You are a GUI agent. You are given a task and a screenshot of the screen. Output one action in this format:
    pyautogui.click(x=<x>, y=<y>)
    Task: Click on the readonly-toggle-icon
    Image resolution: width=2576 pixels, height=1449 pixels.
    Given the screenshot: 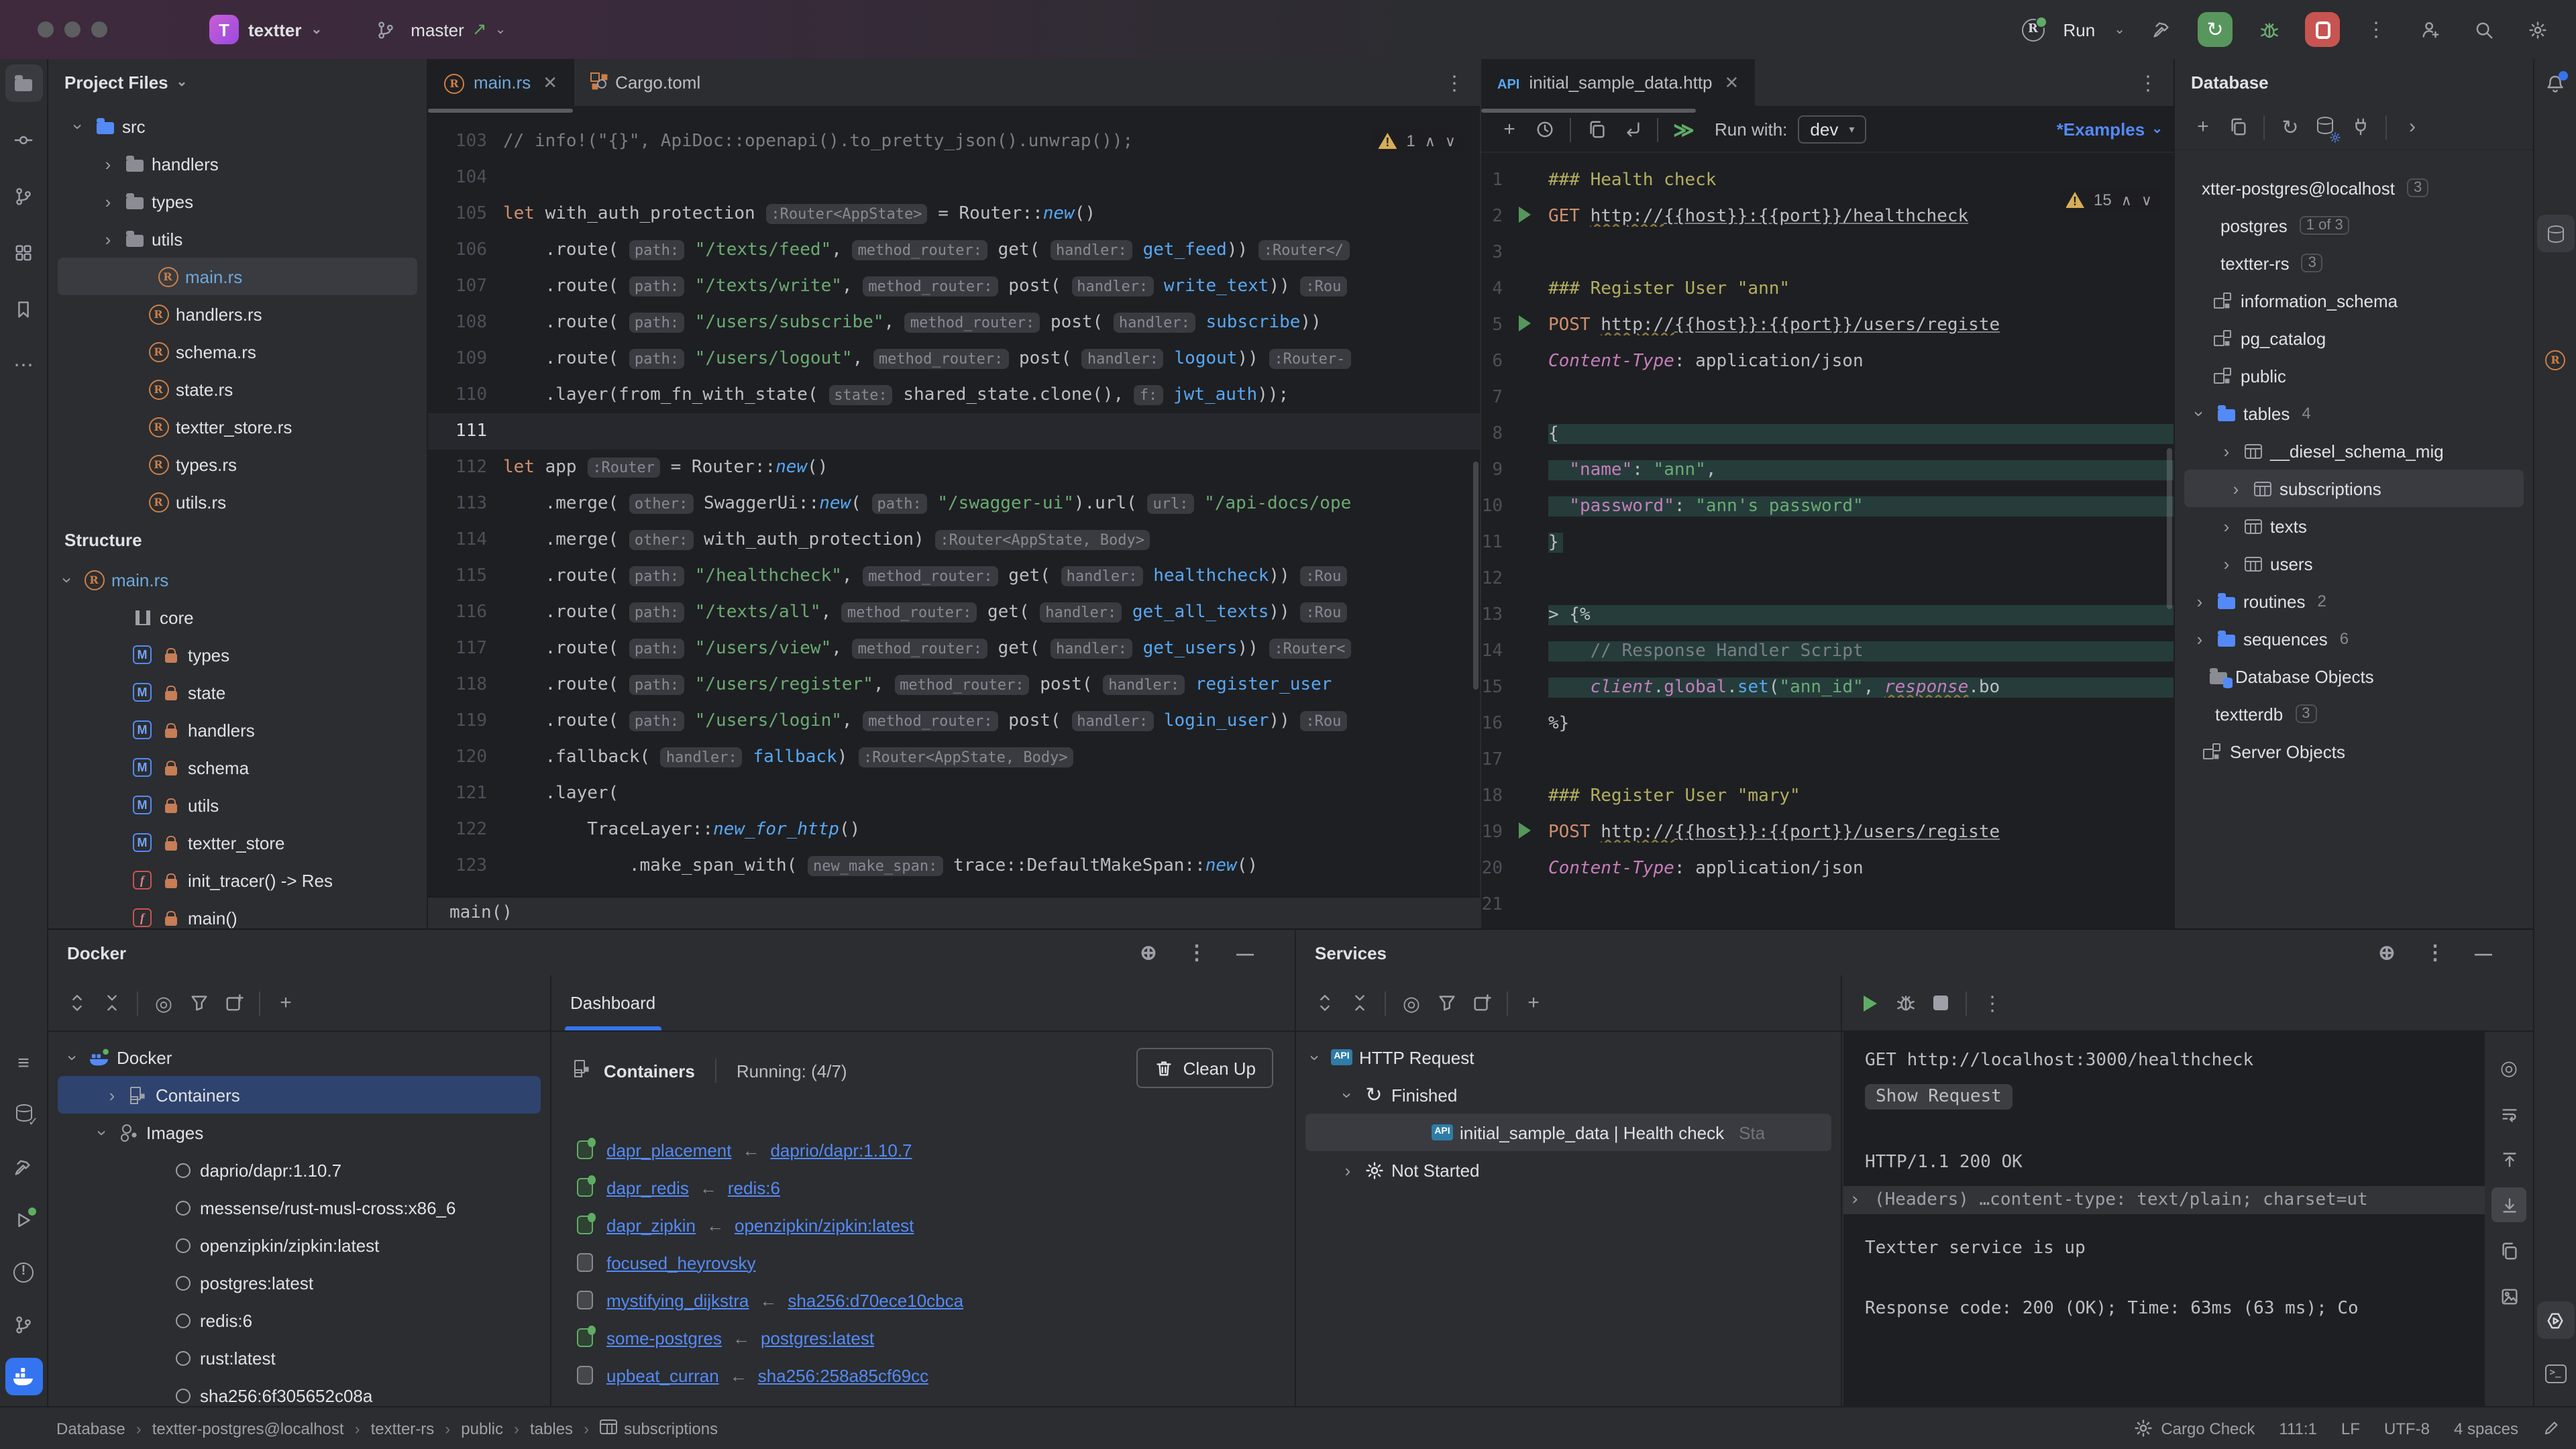 What is the action you would take?
    pyautogui.click(x=2551, y=1428)
    